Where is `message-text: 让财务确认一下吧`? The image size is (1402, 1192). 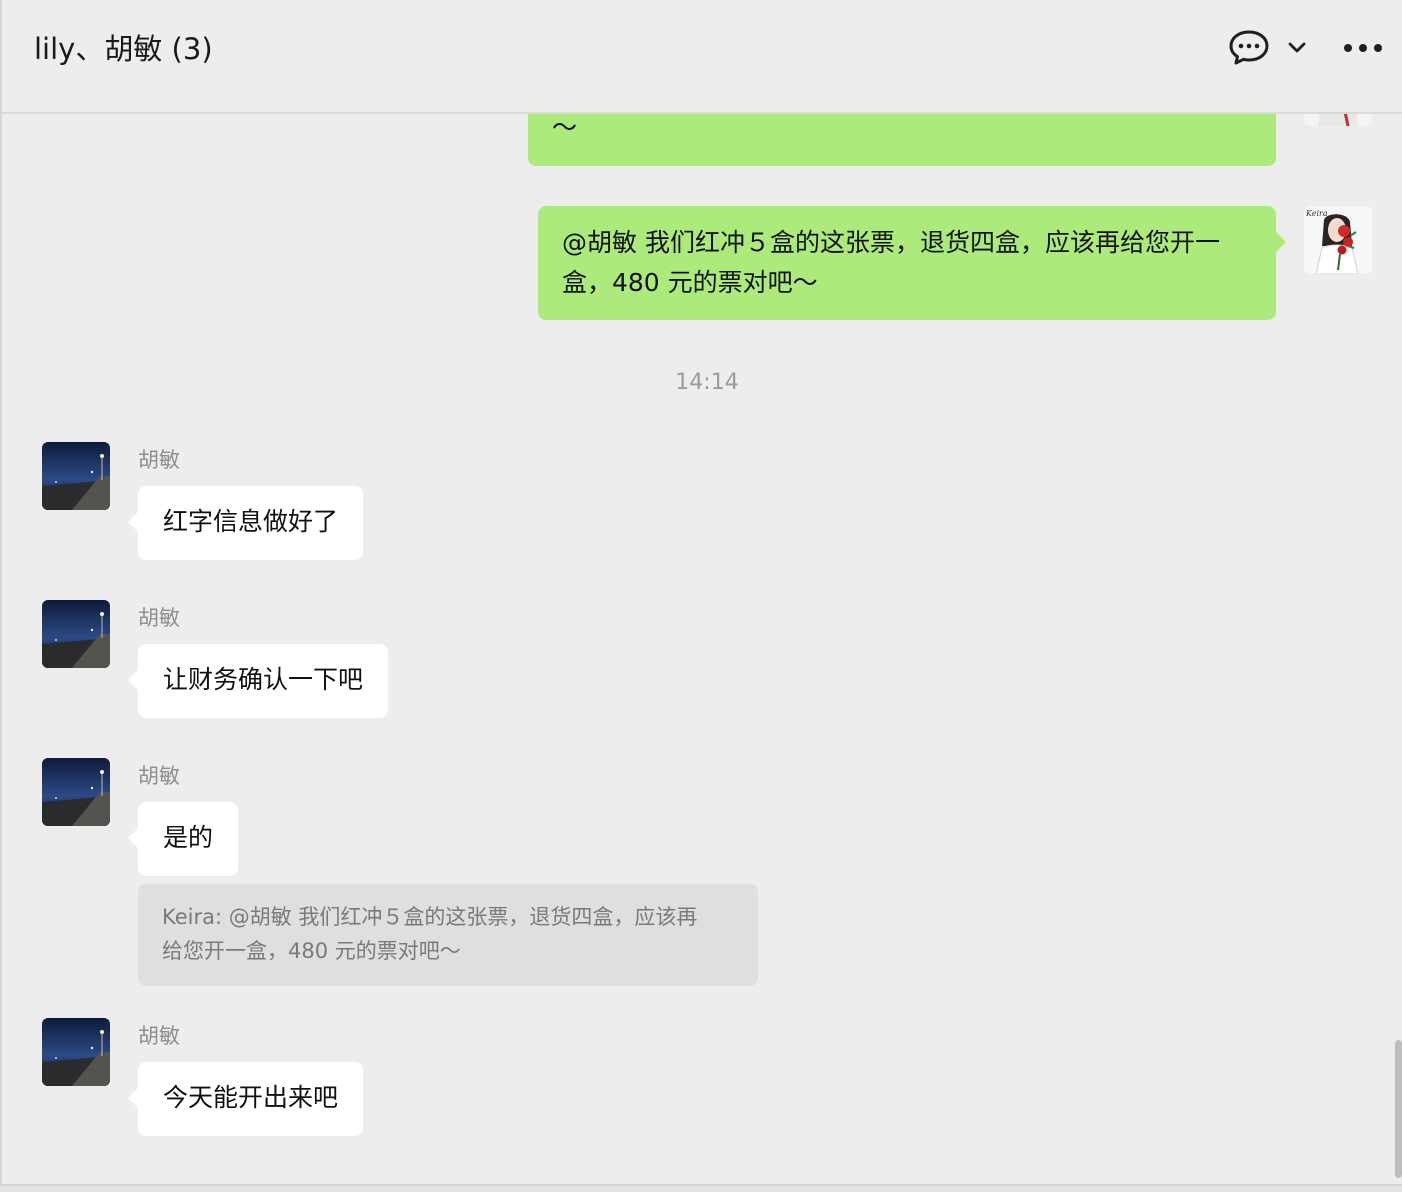 message-text: 让财务确认一下吧 is located at coordinates (263, 679).